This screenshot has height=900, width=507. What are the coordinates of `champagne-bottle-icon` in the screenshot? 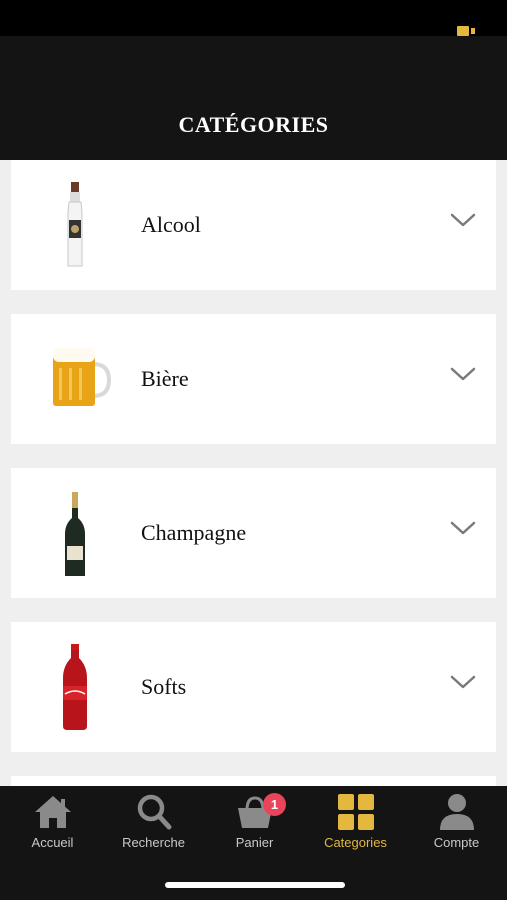 It's located at (75, 534).